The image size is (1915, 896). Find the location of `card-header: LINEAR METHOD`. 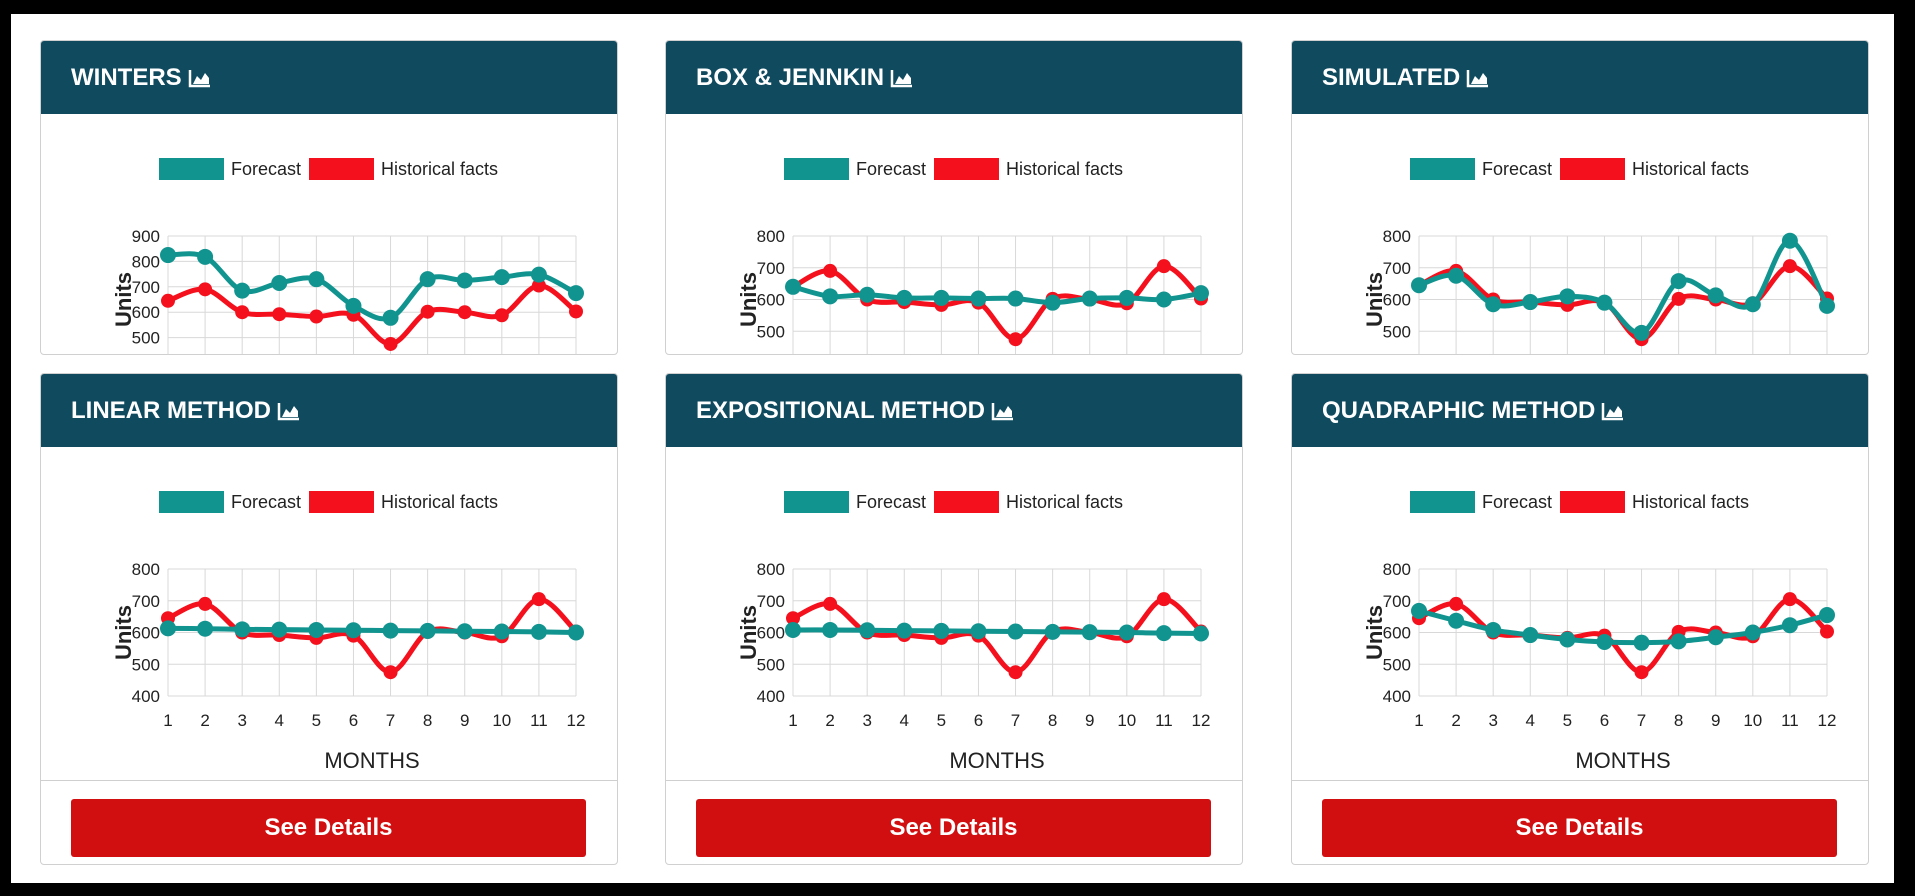

card-header: LINEAR METHOD is located at coordinates (329, 410).